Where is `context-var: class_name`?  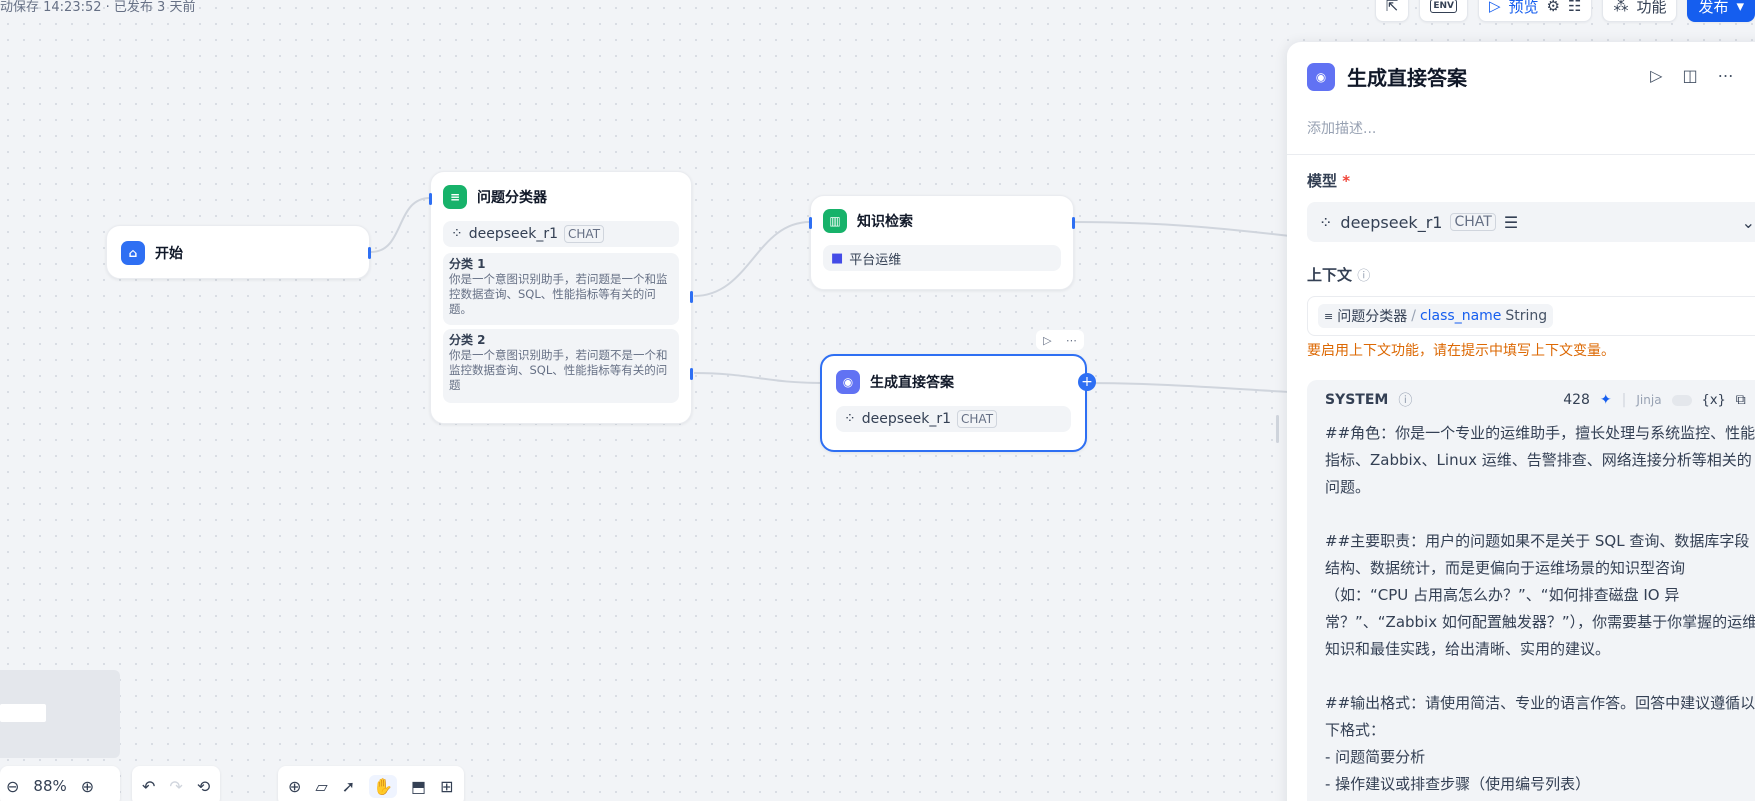 context-var: class_name is located at coordinates (1460, 316).